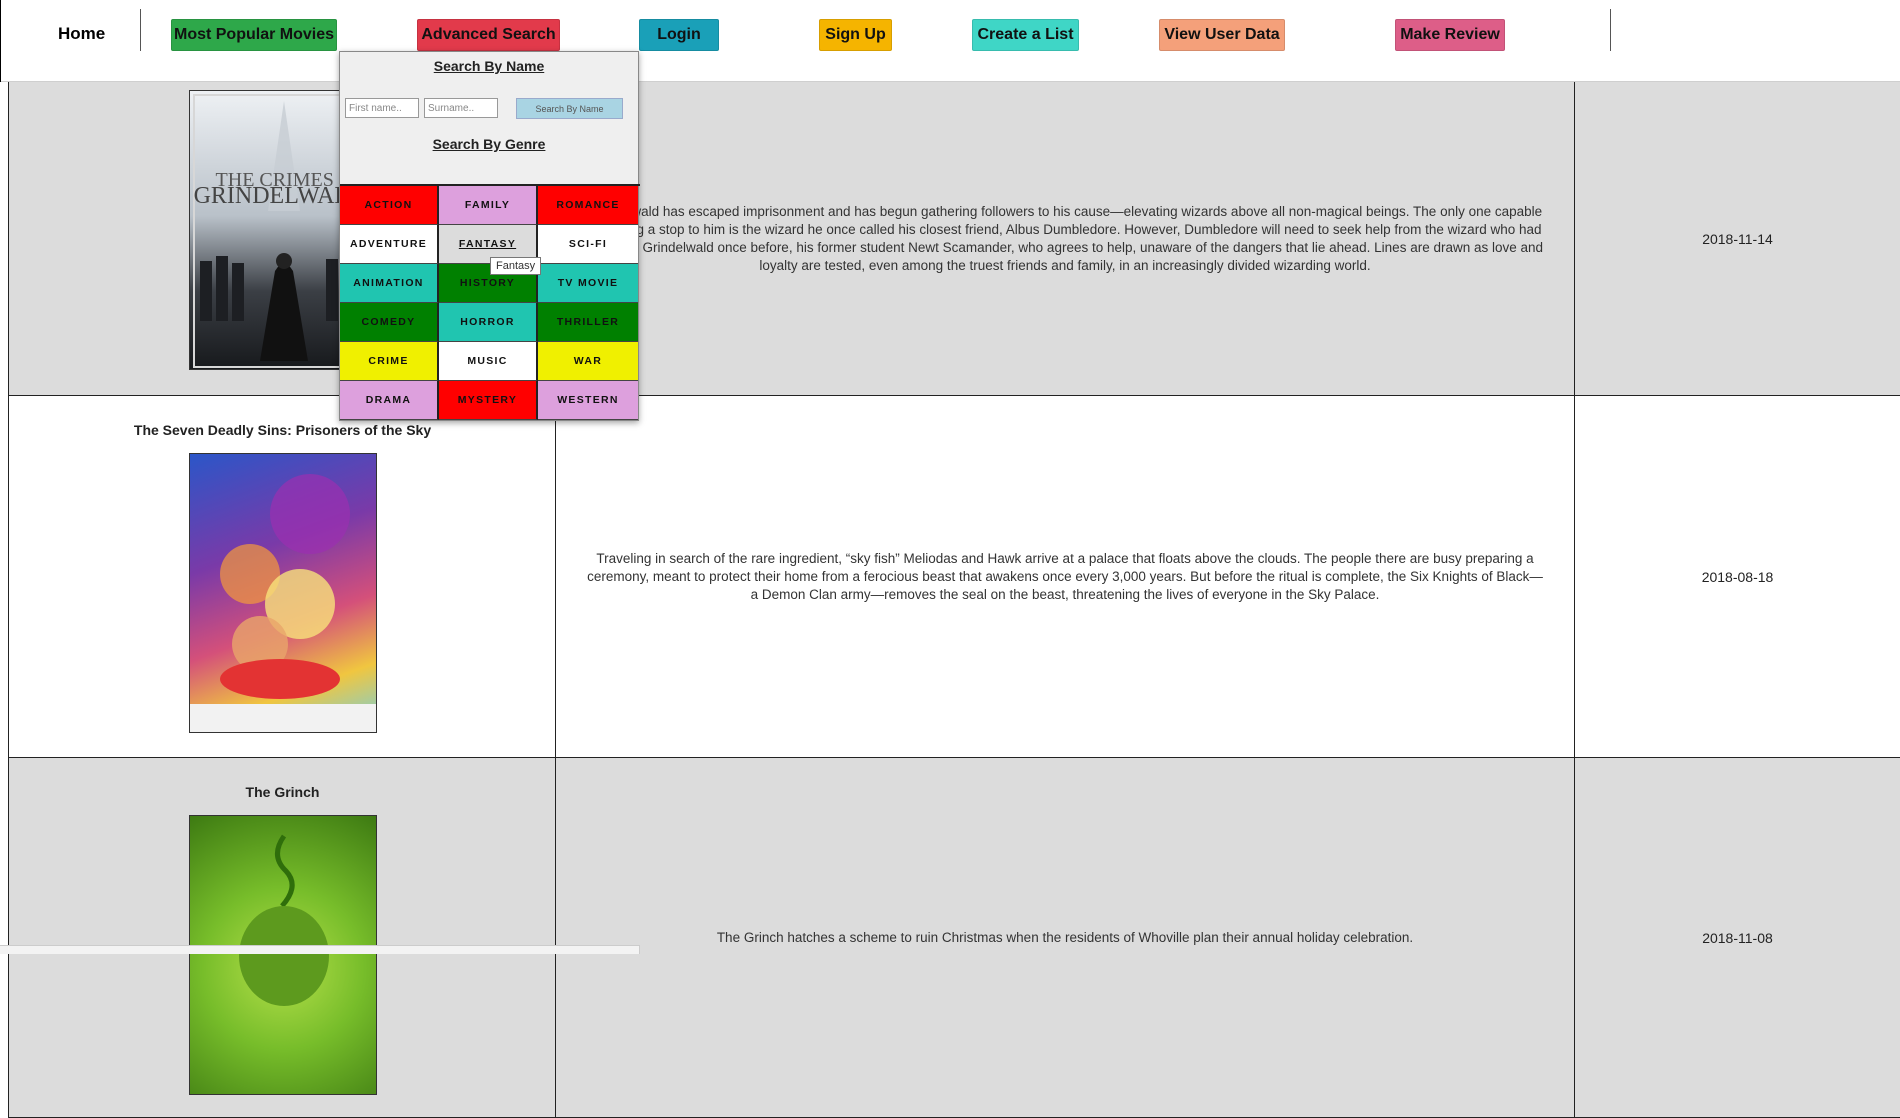  What do you see at coordinates (1450, 35) in the screenshot?
I see `make-review-button: Make Review` at bounding box center [1450, 35].